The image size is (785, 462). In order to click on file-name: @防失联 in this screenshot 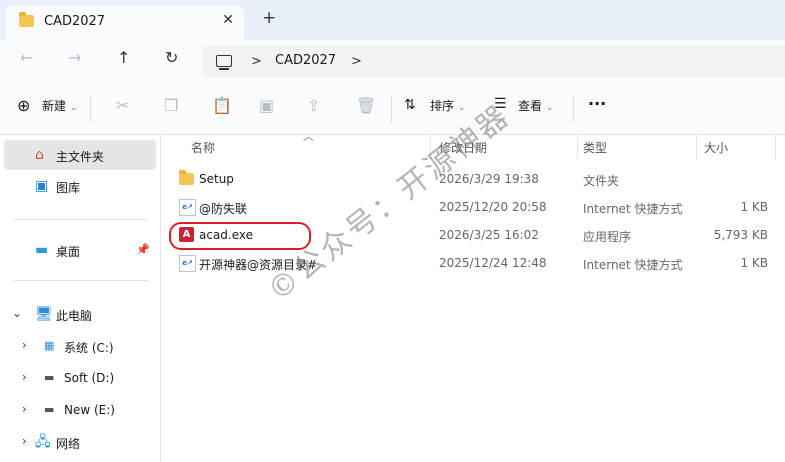, I will do `click(223, 209)`.